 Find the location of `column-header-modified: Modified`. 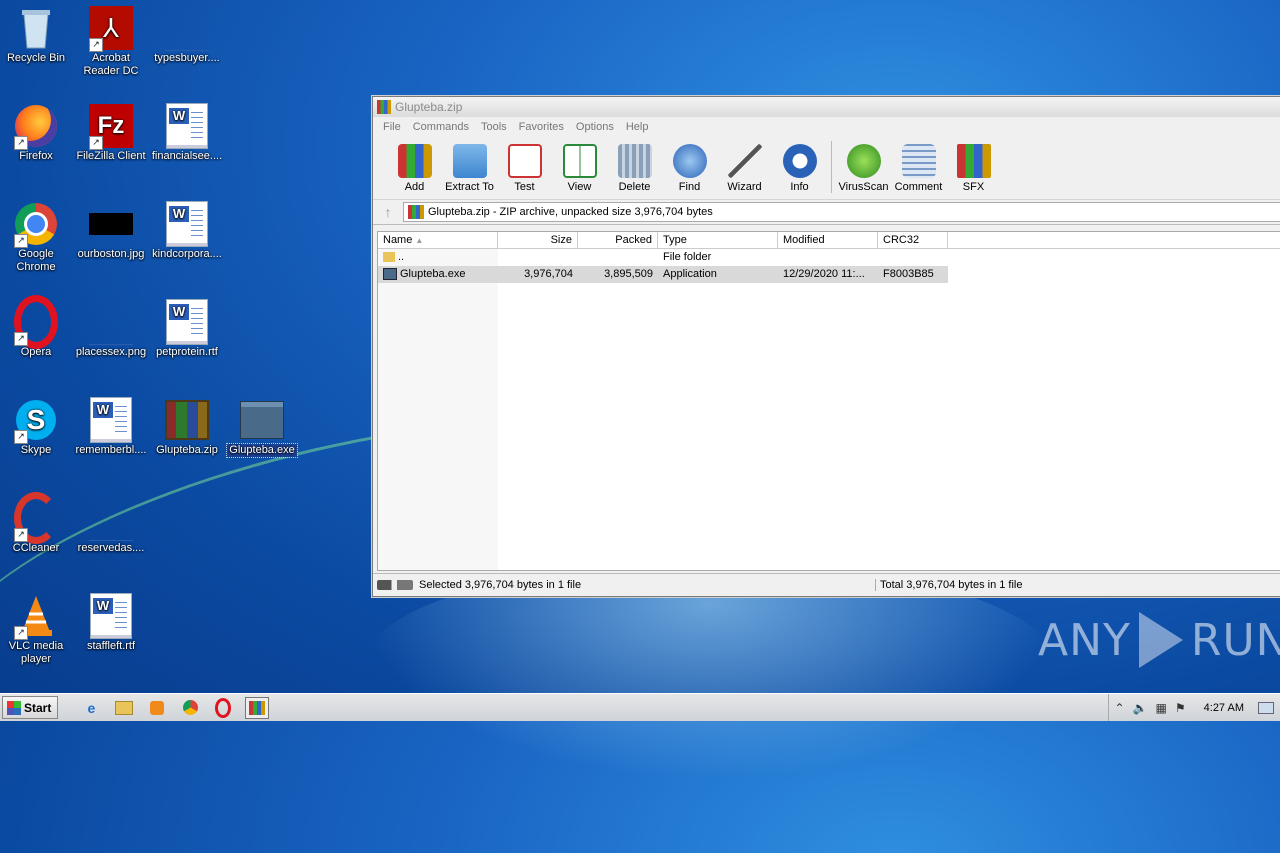

column-header-modified: Modified is located at coordinates (828, 240).